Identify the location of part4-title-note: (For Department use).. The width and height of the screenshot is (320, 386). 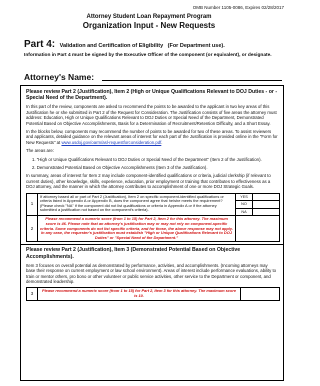
(196, 46).